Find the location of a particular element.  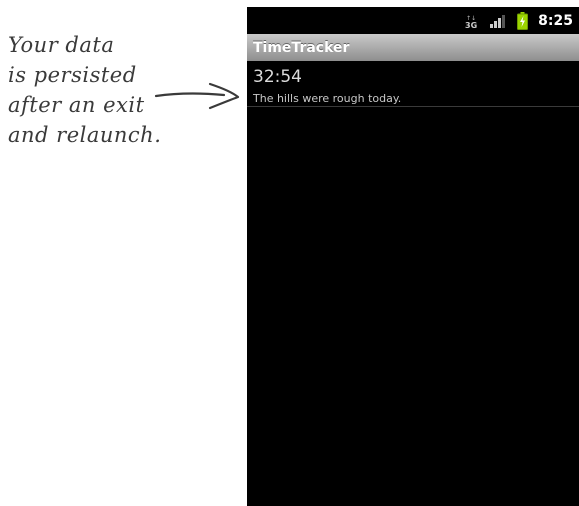

3g-data-icon: ↑↓ 3G is located at coordinates (472, 21).